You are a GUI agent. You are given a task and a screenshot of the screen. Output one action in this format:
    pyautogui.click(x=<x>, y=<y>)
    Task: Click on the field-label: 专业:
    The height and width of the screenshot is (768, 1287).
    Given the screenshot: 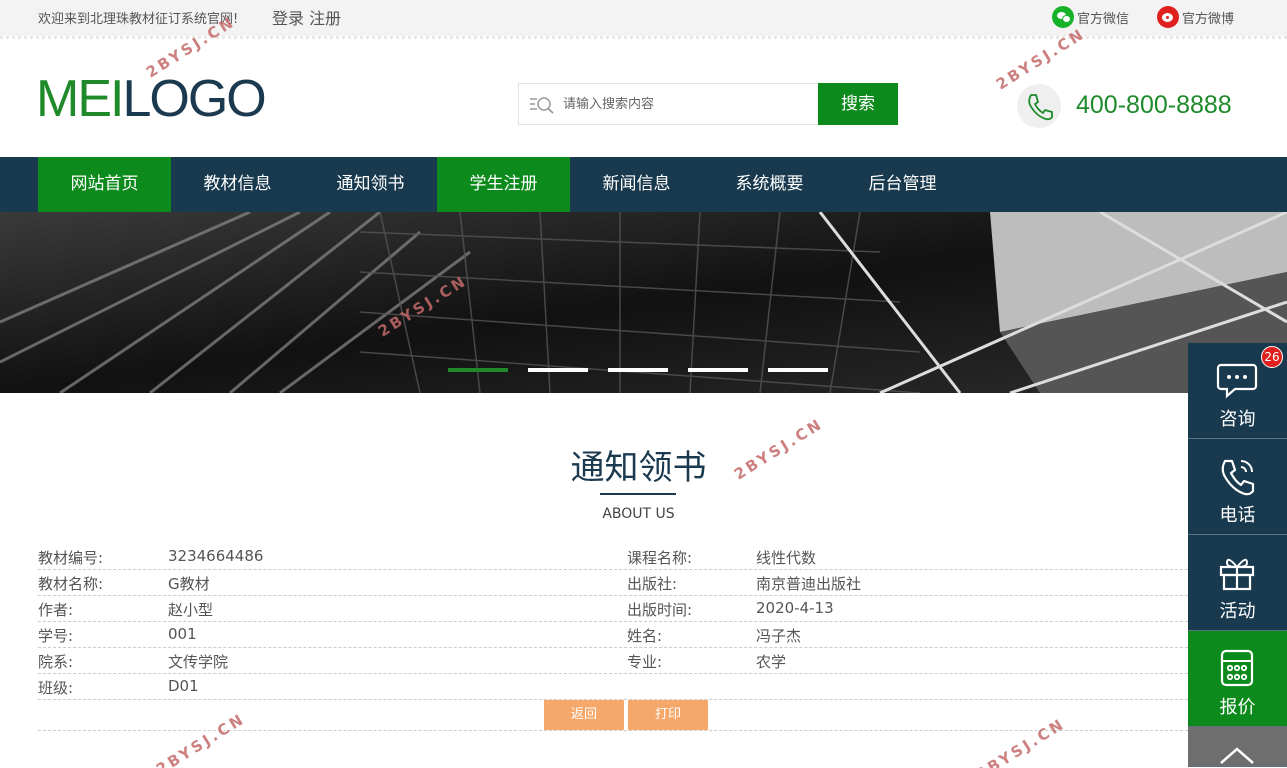 What is the action you would take?
    pyautogui.click(x=645, y=662)
    